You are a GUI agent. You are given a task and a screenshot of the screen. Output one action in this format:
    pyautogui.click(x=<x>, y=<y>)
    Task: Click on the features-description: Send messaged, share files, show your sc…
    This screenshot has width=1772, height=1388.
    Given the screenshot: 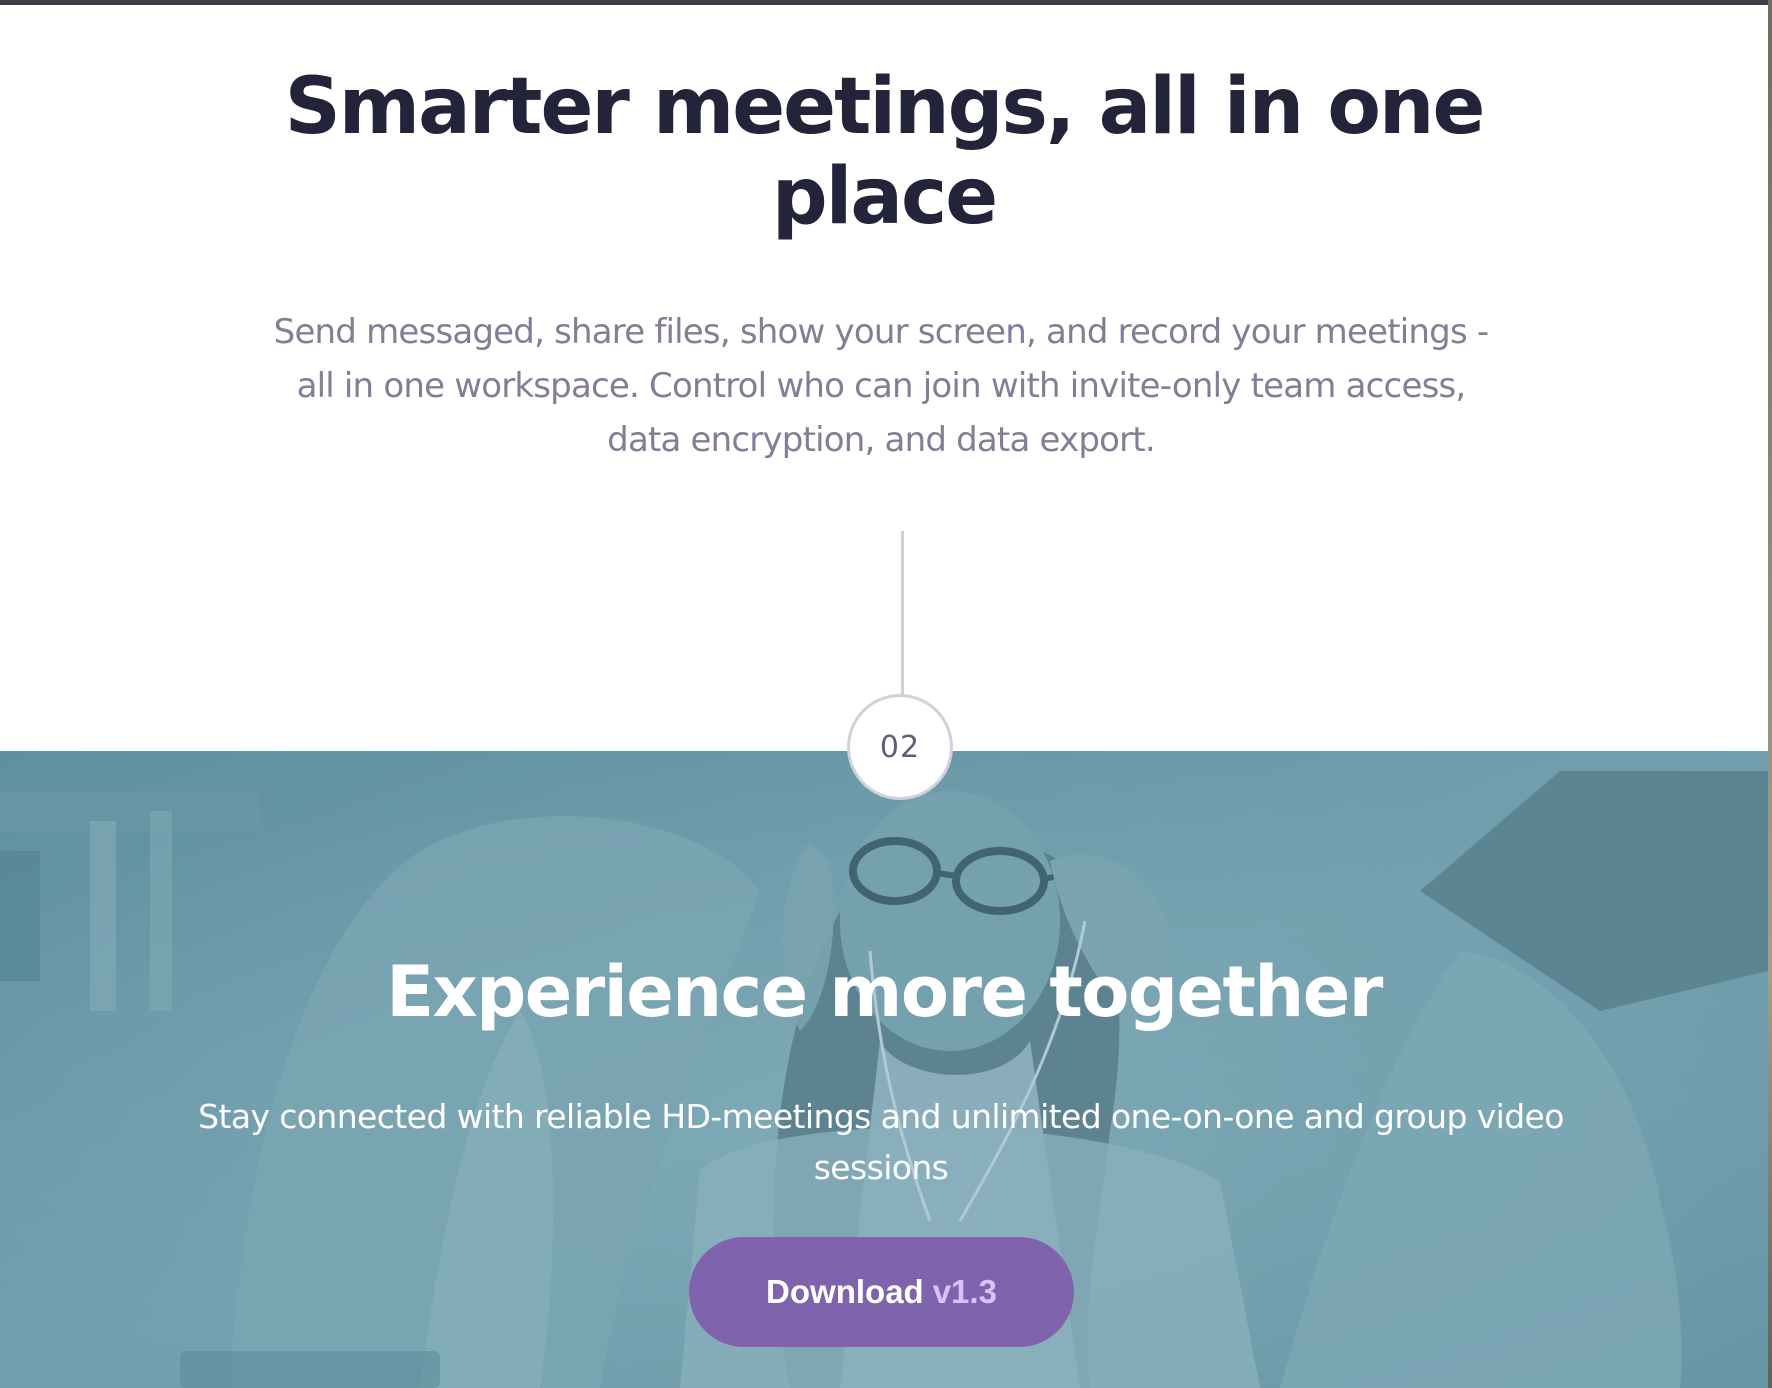 What is the action you would take?
    pyautogui.click(x=881, y=386)
    